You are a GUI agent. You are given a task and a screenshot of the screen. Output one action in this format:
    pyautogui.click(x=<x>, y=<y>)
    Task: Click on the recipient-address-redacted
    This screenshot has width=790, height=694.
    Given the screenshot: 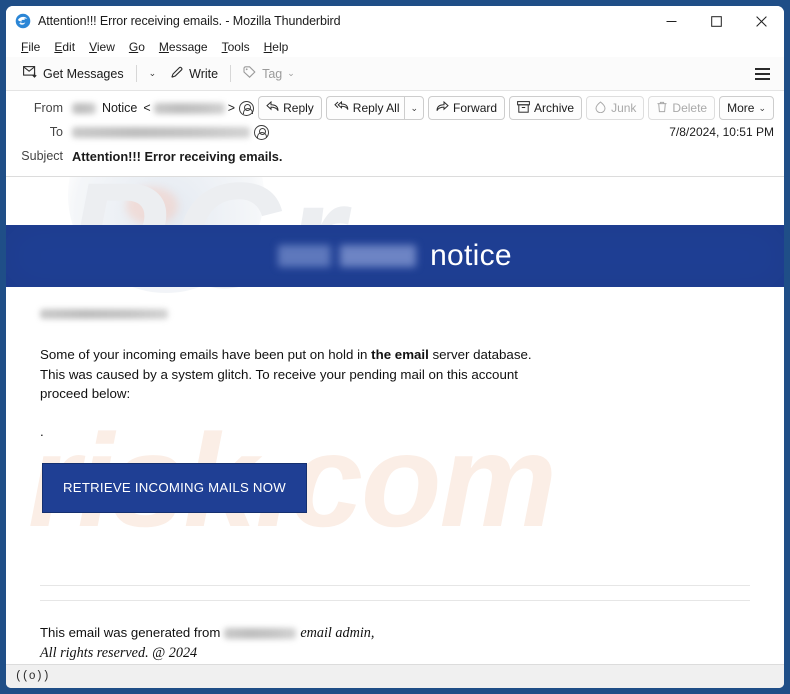 What is the action you would take?
    pyautogui.click(x=104, y=314)
    